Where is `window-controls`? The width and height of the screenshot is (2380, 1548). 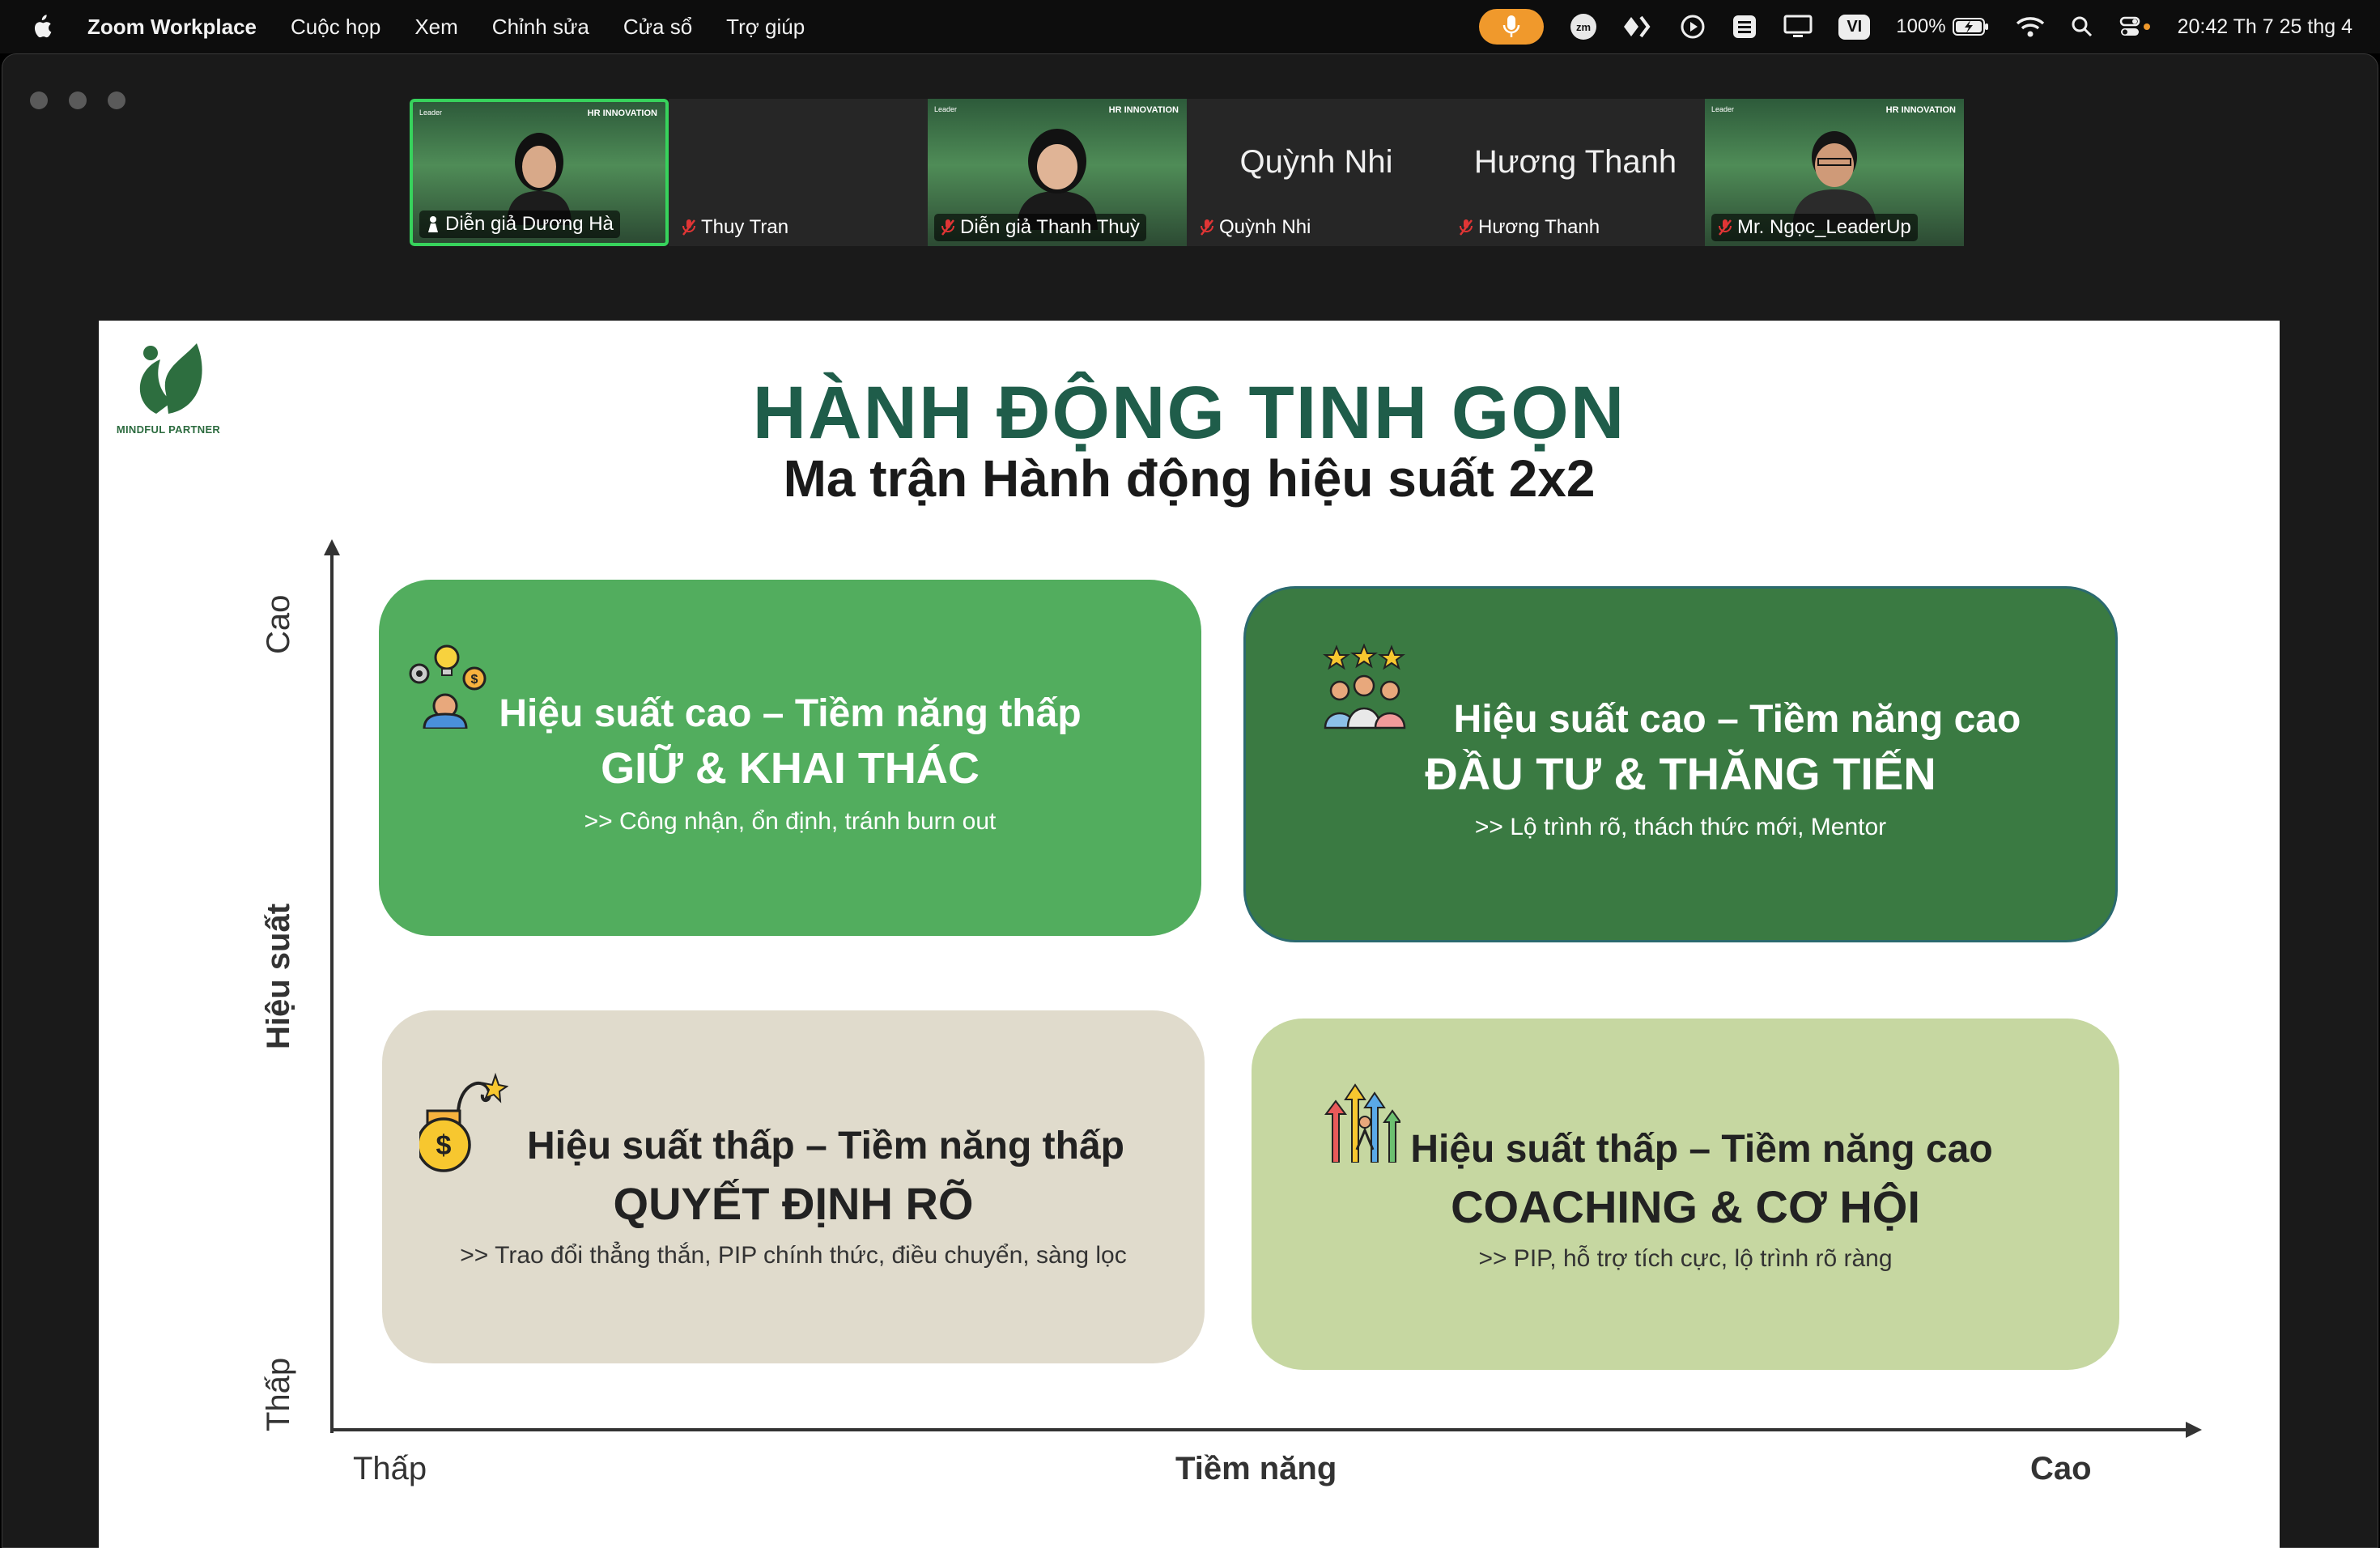 window-controls is located at coordinates (77, 100).